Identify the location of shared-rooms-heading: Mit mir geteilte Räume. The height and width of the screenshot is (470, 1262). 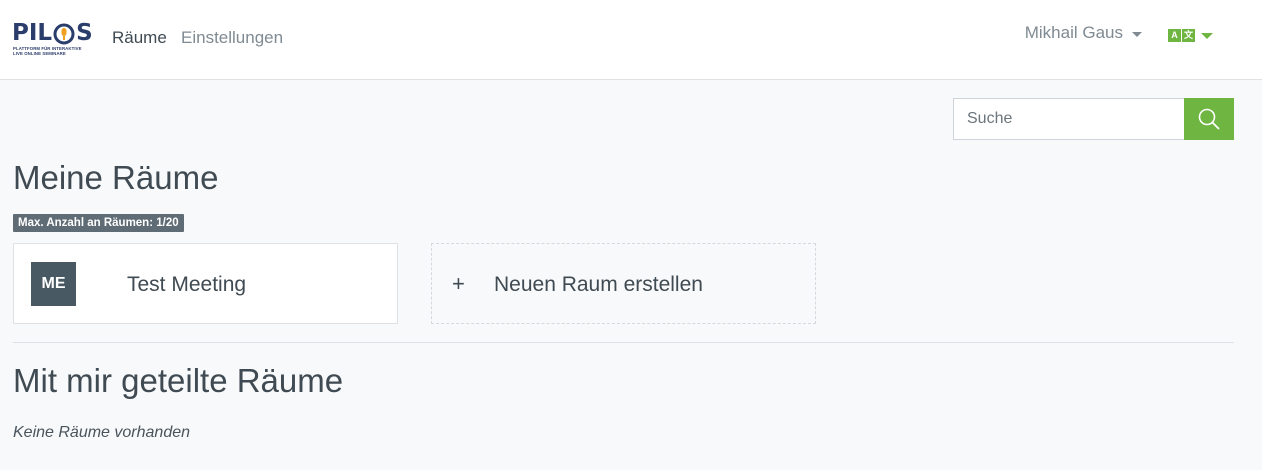
(178, 380).